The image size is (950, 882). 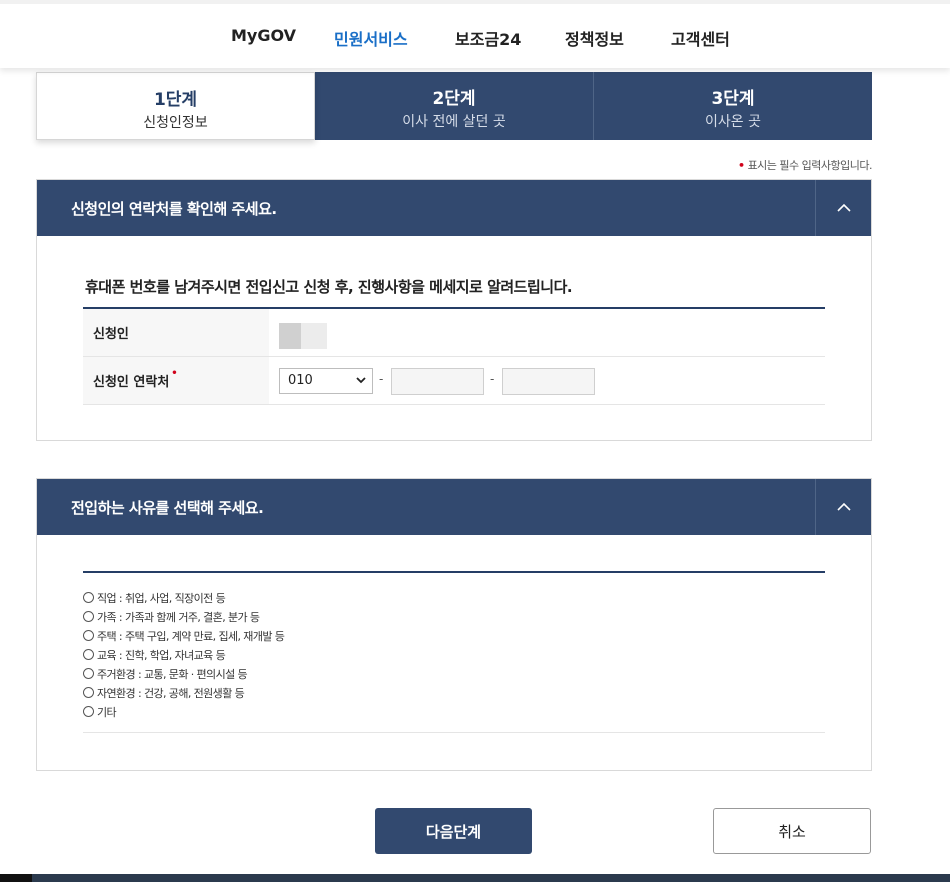 I want to click on step-3-tab: 3단계 이사온 곳, so click(x=733, y=106).